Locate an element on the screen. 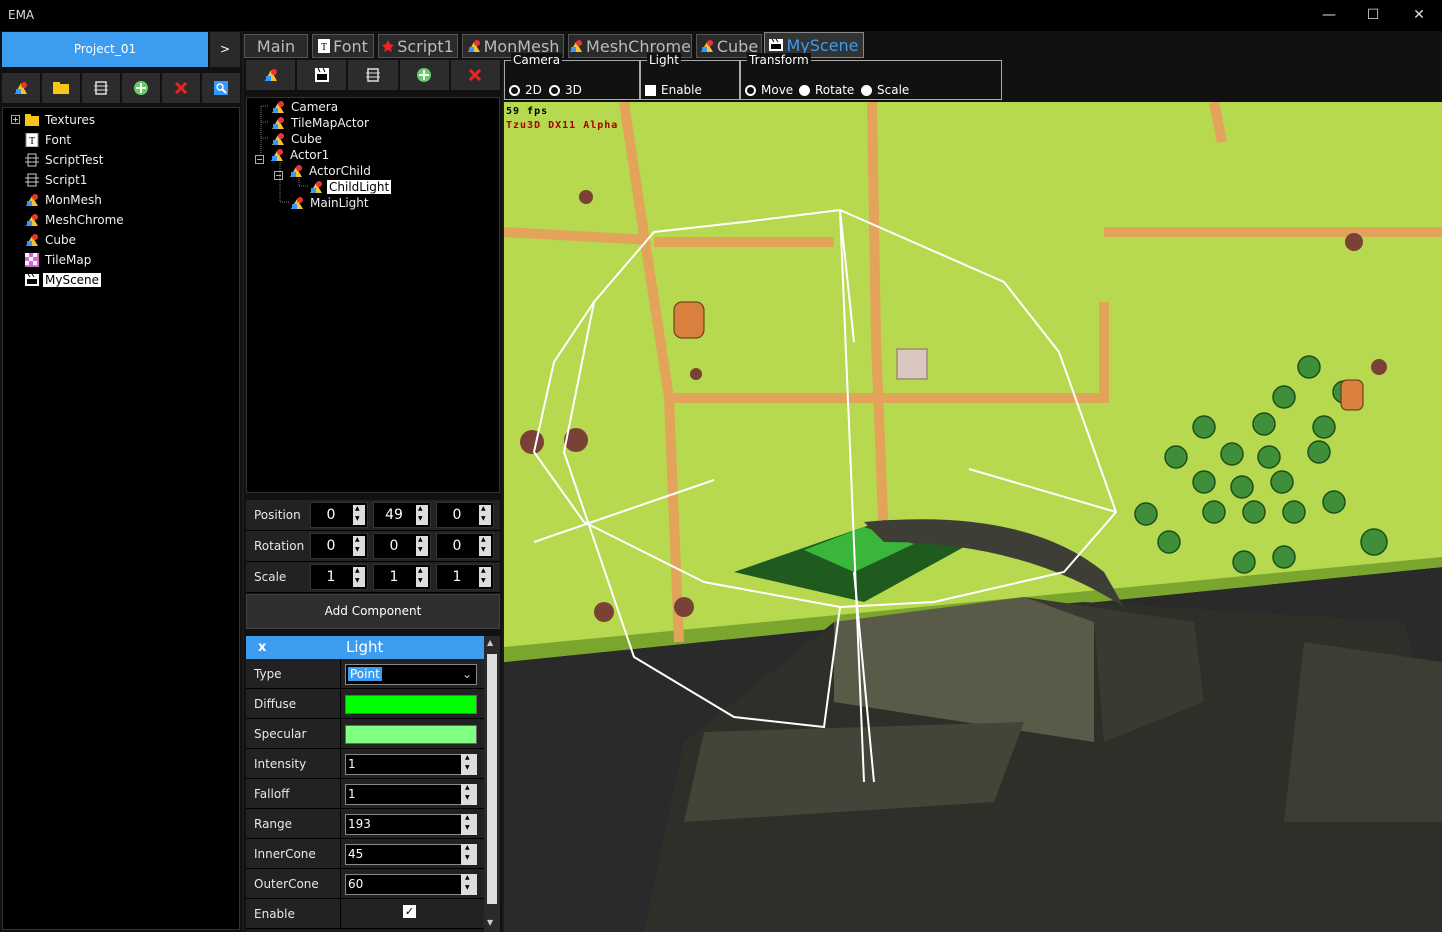  tree-item-script1: Script1 is located at coordinates (57, 180).